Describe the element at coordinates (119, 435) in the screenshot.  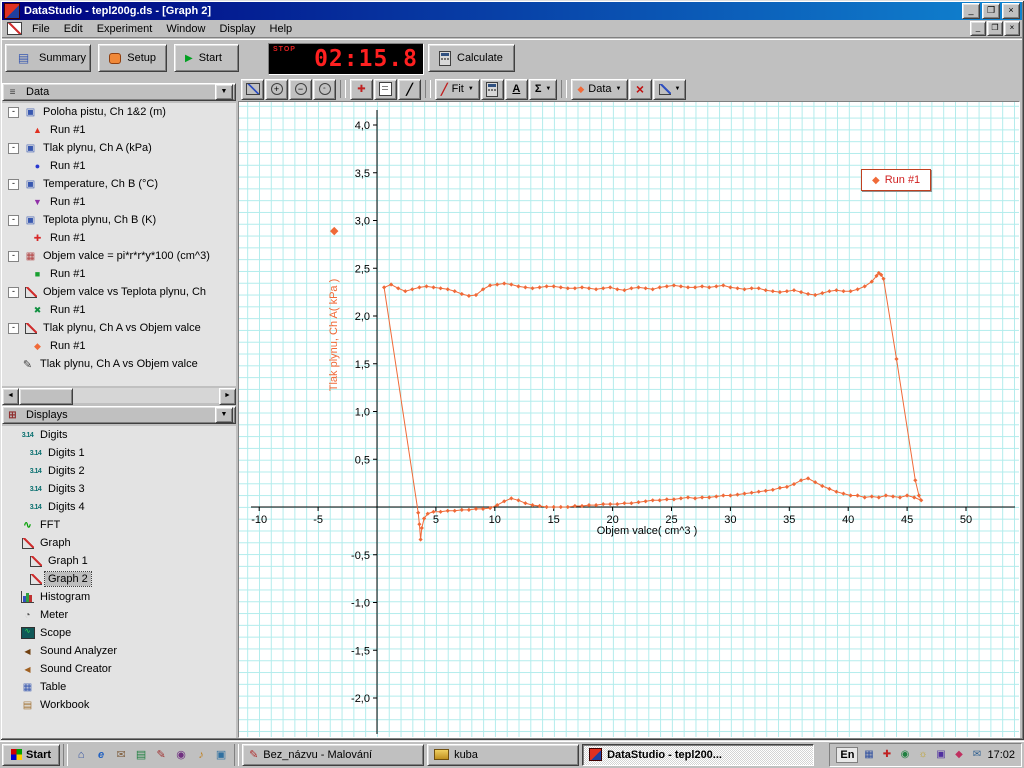
I see `displays-item-digits: Digits` at that location.